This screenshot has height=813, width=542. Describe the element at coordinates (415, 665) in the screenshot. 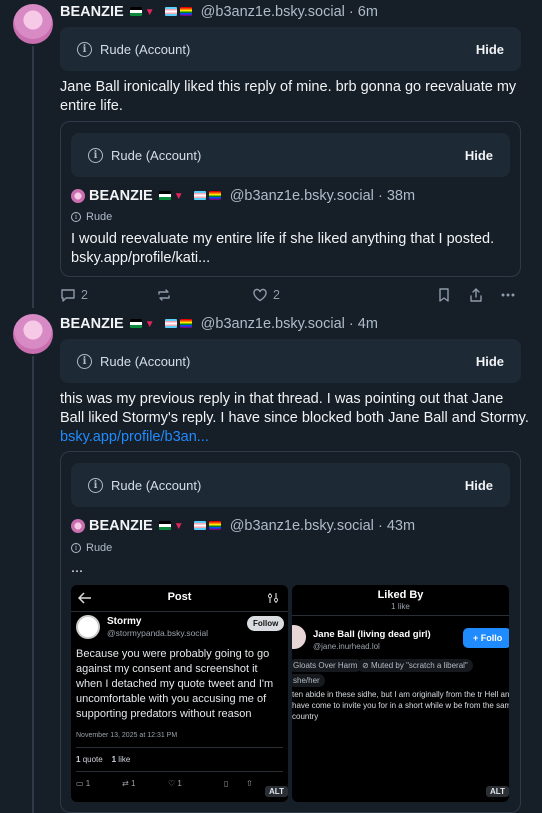

I see `label-tag: ⊘ Muted by "scratch a liberal"` at that location.